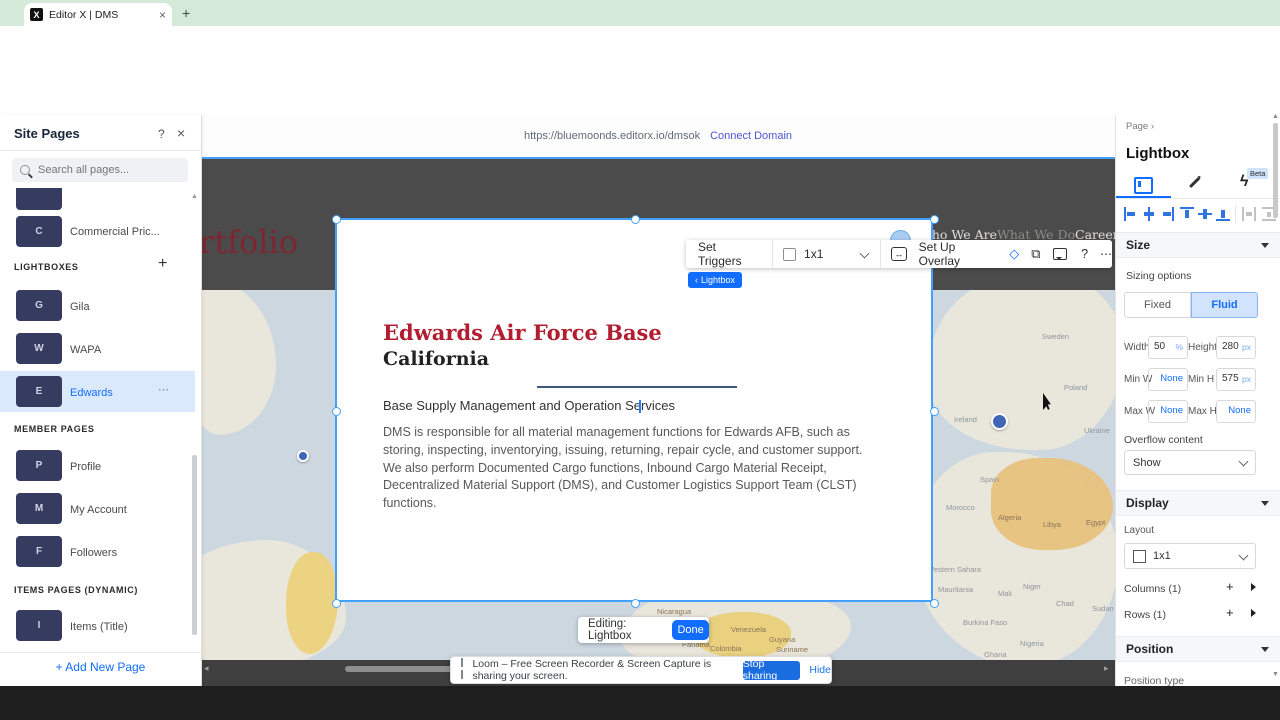 This screenshot has height=720, width=1280. Describe the element at coordinates (1236, 411) in the screenshot. I see `max-h-field: None` at that location.